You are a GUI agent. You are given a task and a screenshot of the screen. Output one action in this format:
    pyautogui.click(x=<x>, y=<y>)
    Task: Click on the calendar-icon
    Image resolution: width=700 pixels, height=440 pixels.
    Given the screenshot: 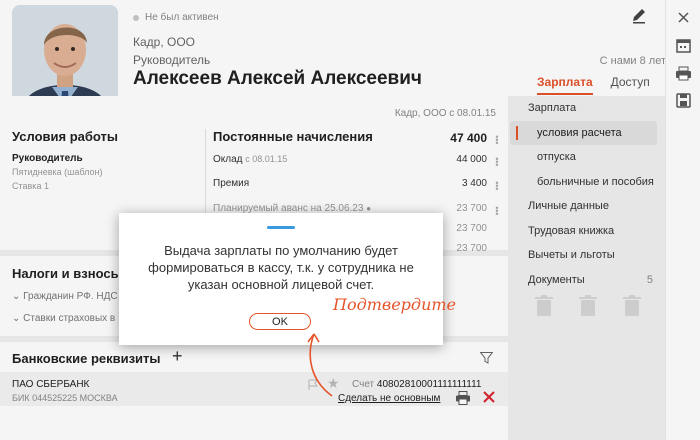 What is the action you would take?
    pyautogui.click(x=683, y=45)
    